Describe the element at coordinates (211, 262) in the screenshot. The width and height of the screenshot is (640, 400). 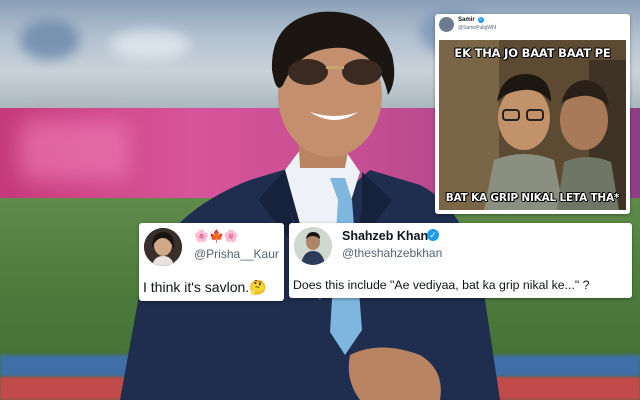
I see `prisha-tweet-card: 🌸🍁🌸 @Prisha__Kaur I think it's savlon.🤔` at that location.